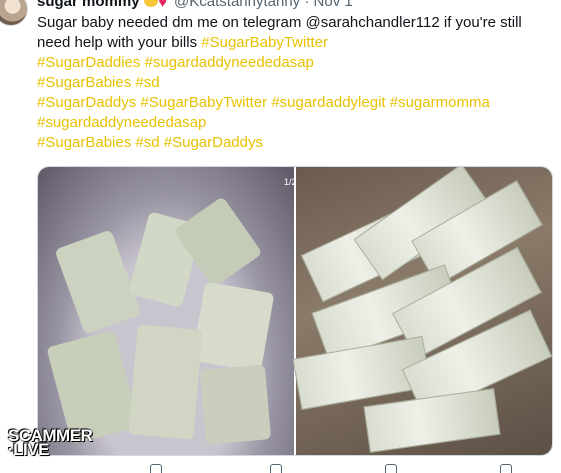 The width and height of the screenshot is (561, 473). Describe the element at coordinates (162, 5) in the screenshot. I see `heart-icon: ♥` at that location.